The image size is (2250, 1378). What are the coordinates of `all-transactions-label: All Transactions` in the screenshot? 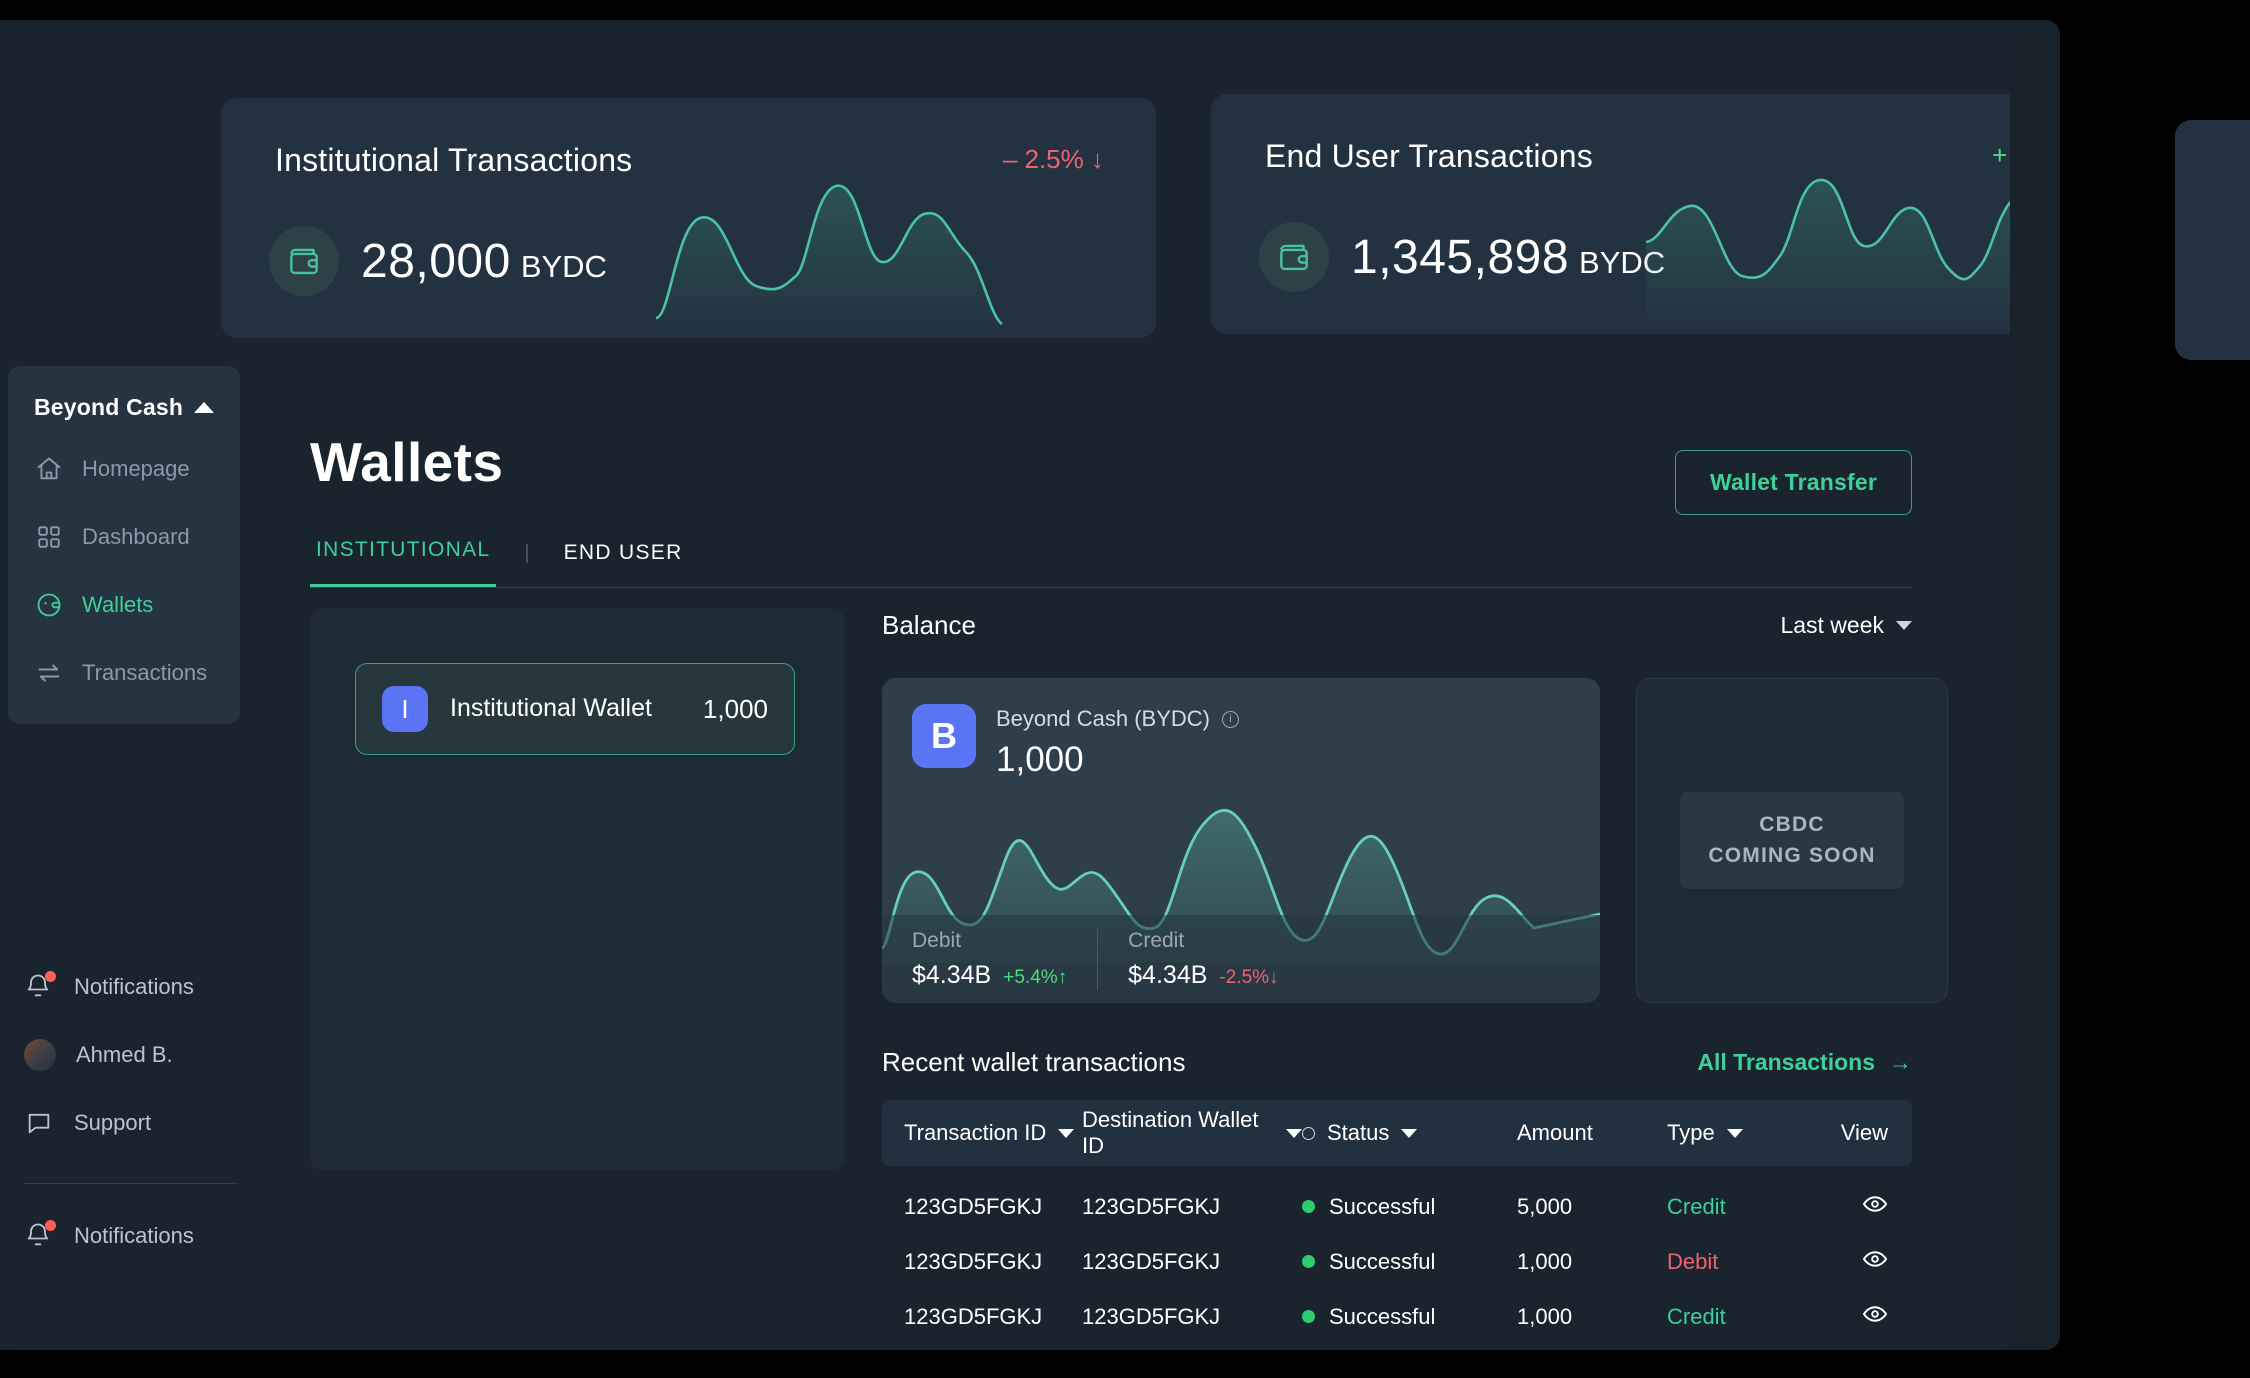 It's located at (1786, 1062).